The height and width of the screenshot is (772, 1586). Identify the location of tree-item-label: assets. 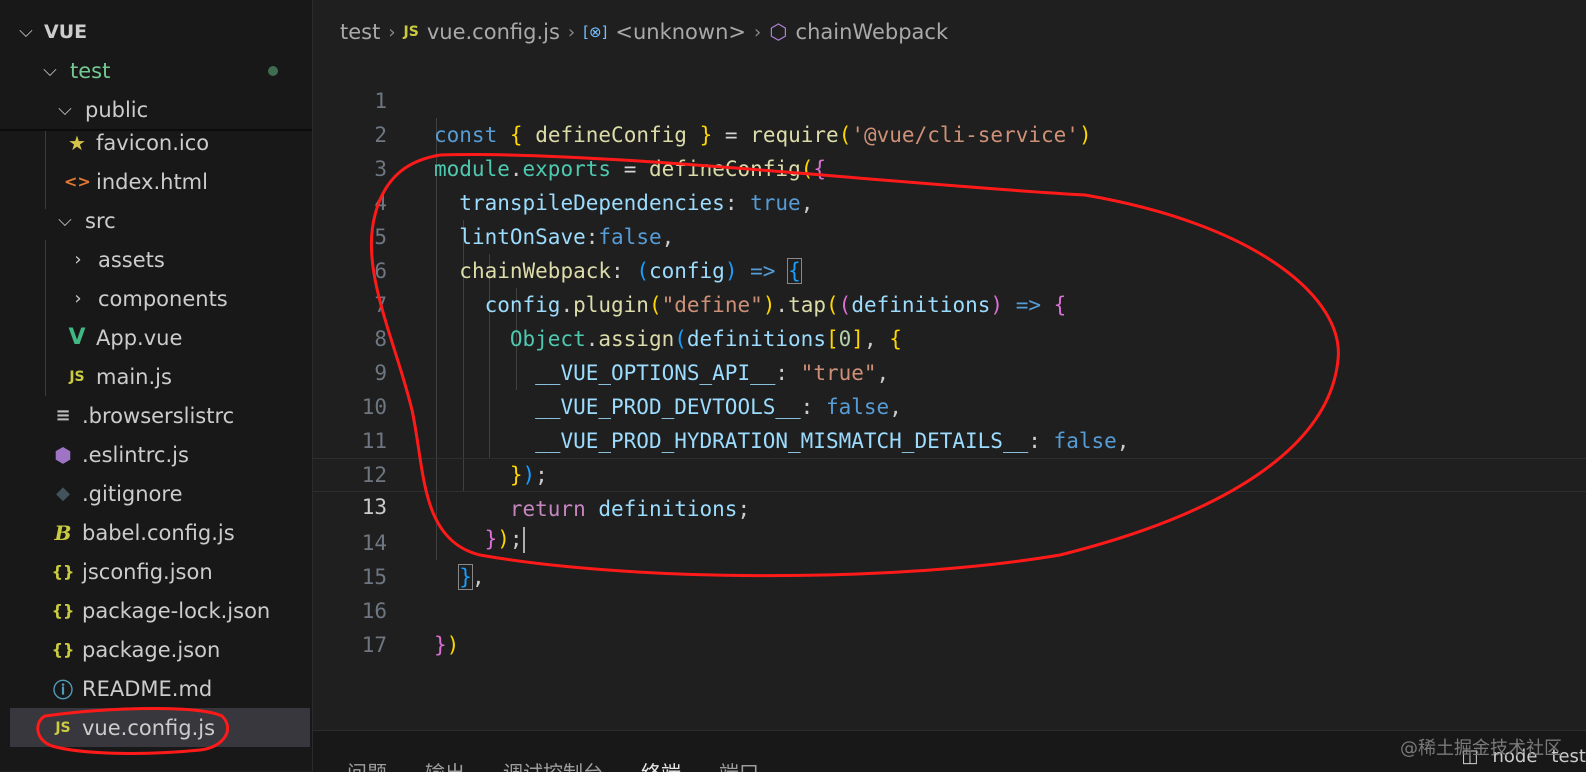
(131, 259).